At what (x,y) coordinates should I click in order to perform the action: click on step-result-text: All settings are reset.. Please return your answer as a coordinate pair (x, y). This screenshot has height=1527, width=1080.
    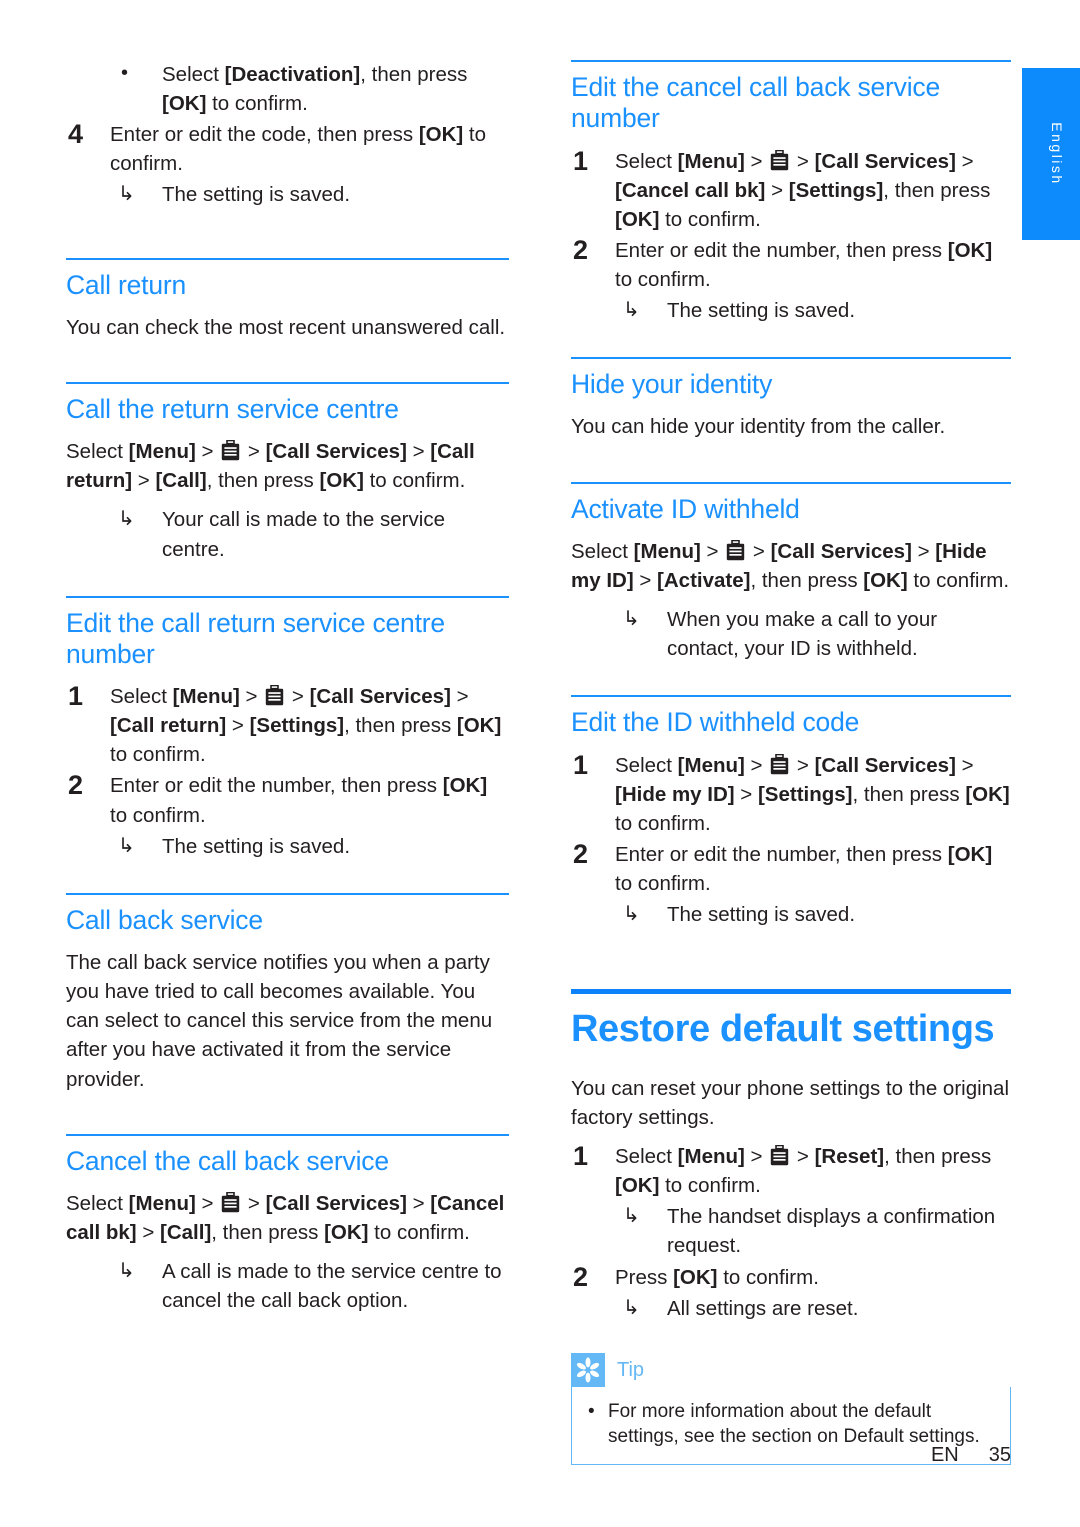
    Looking at the image, I should click on (763, 1308).